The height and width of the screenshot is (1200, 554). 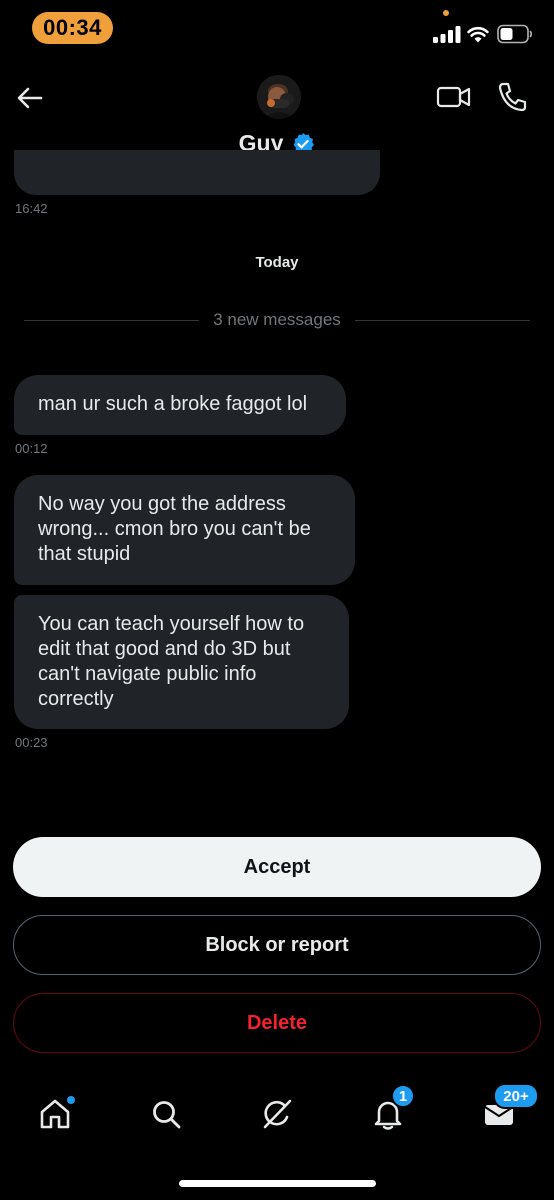 I want to click on nav-search, so click(x=166, y=1114).